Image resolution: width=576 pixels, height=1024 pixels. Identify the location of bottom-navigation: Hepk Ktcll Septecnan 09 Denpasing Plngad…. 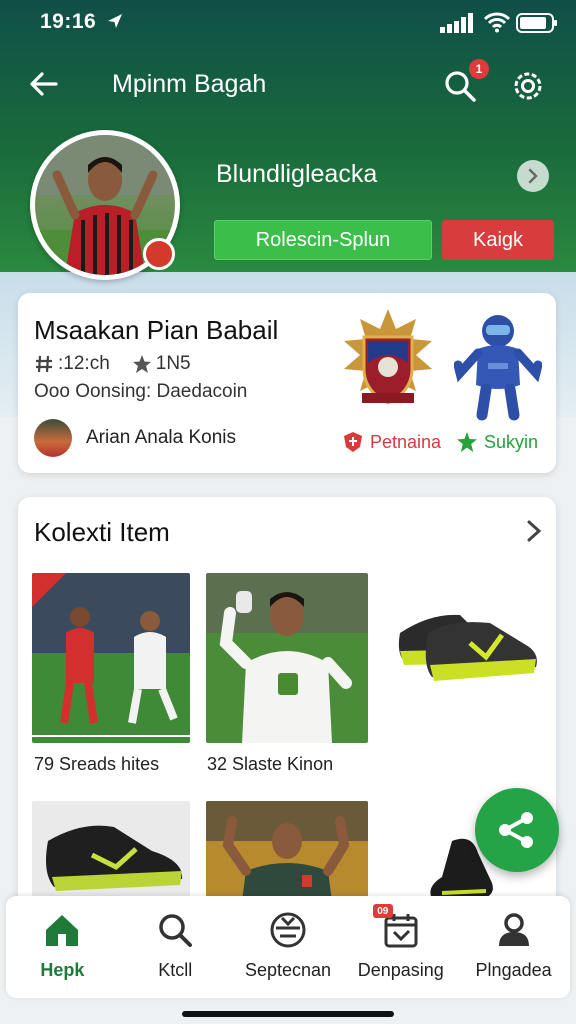
(288, 947).